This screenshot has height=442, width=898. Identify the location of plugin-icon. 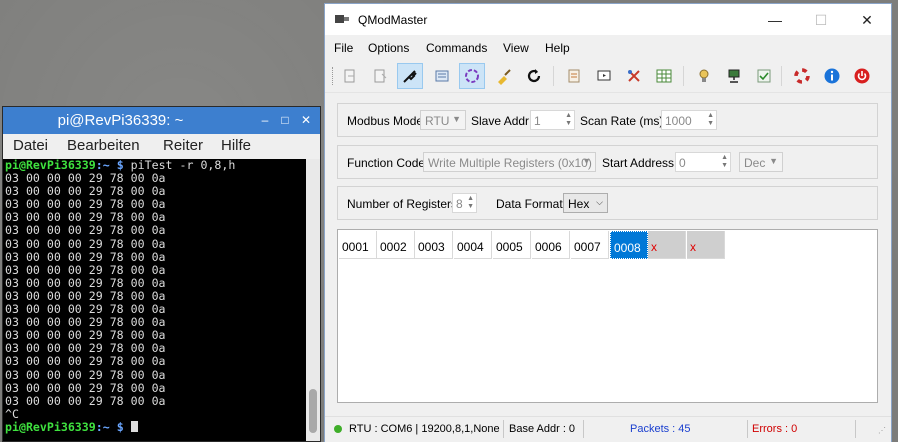
(704, 76).